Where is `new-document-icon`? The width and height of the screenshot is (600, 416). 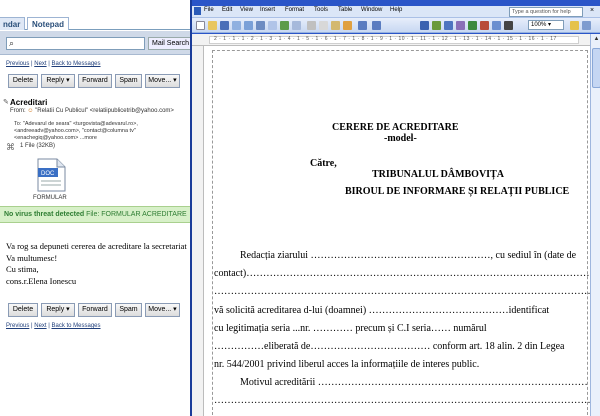
new-document-icon is located at coordinates (200, 25).